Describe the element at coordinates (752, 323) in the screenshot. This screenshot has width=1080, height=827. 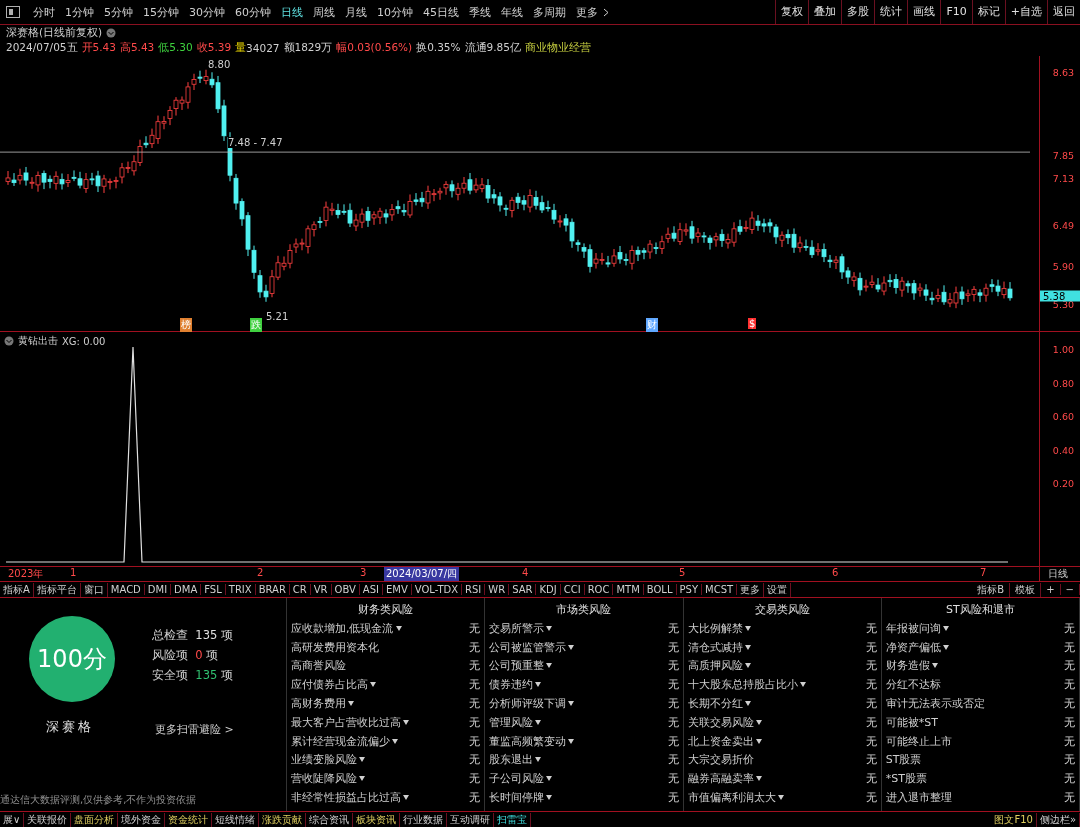
I see `event-marker: $` at that location.